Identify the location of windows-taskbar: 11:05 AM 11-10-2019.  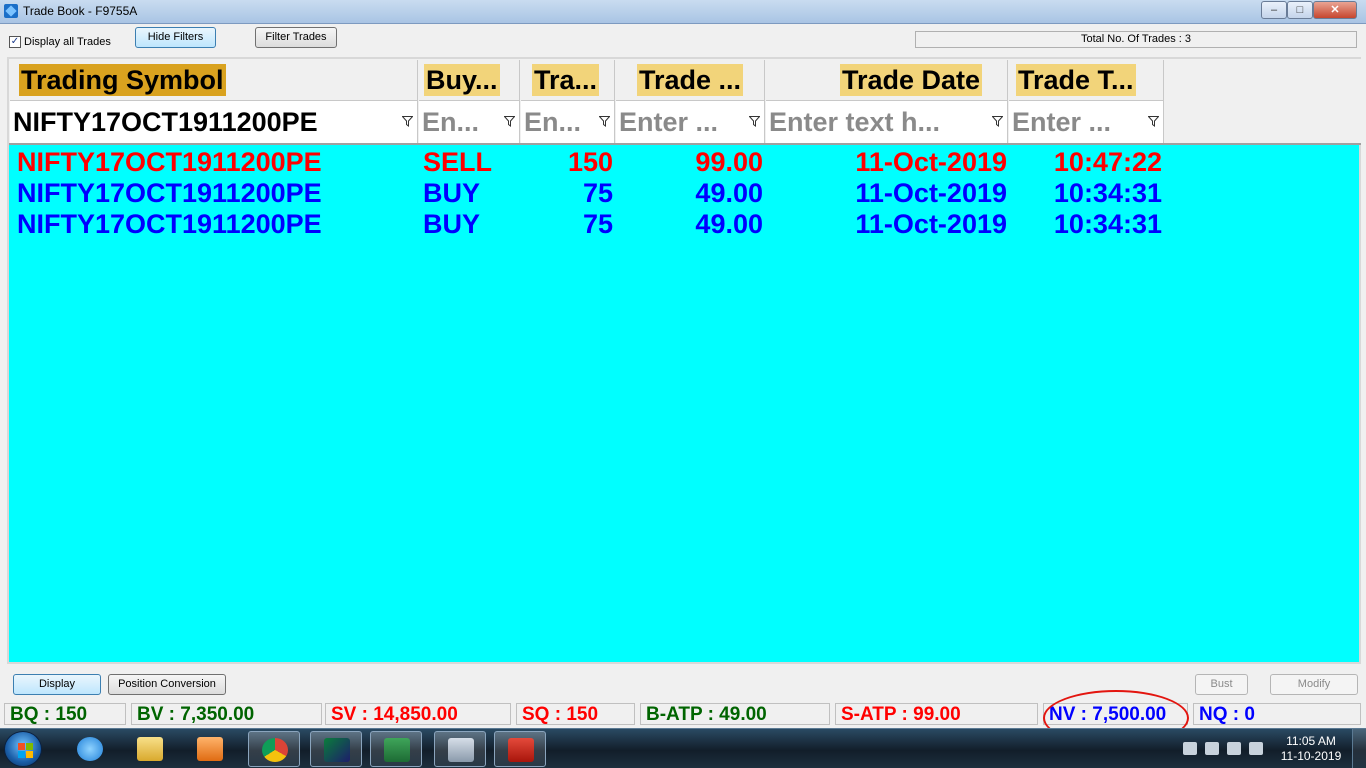
(683, 748).